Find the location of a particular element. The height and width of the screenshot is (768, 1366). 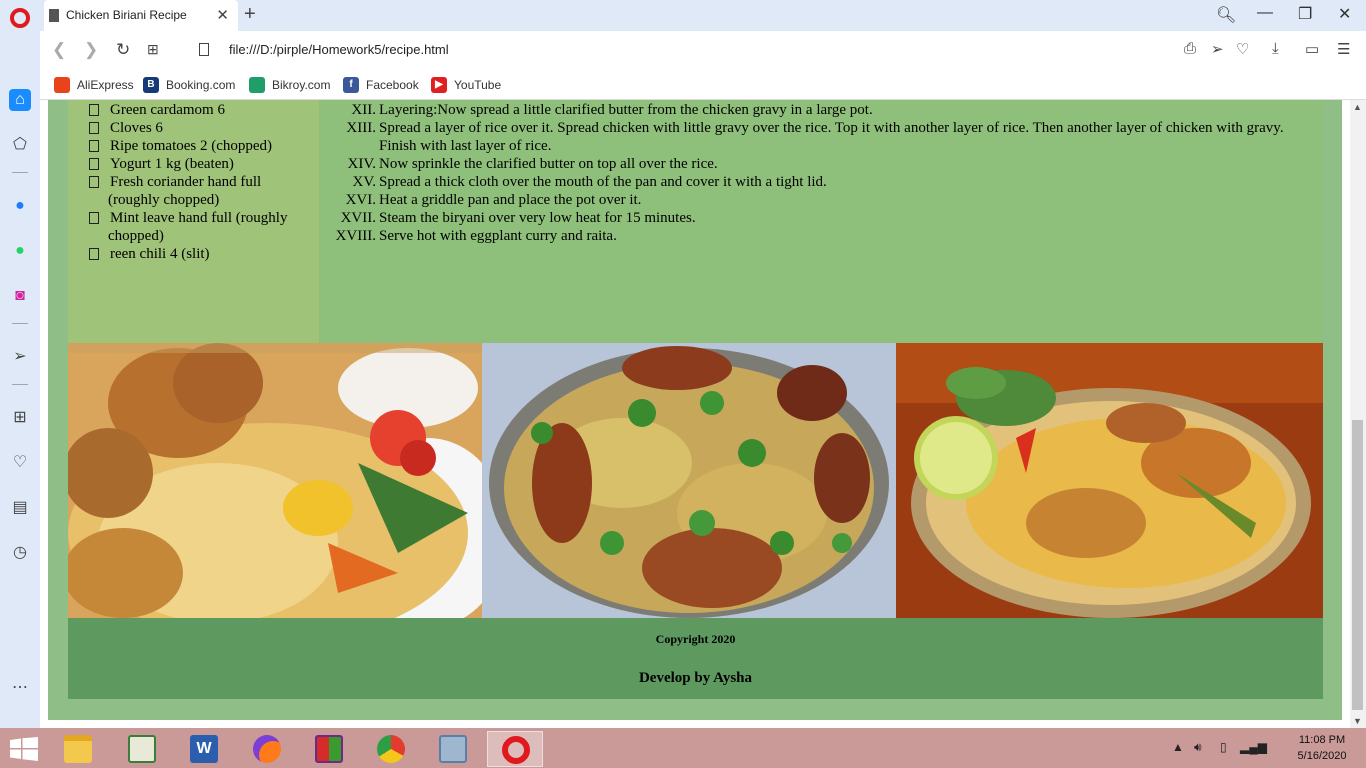

step-number: XVI. is located at coordinates (360, 200).